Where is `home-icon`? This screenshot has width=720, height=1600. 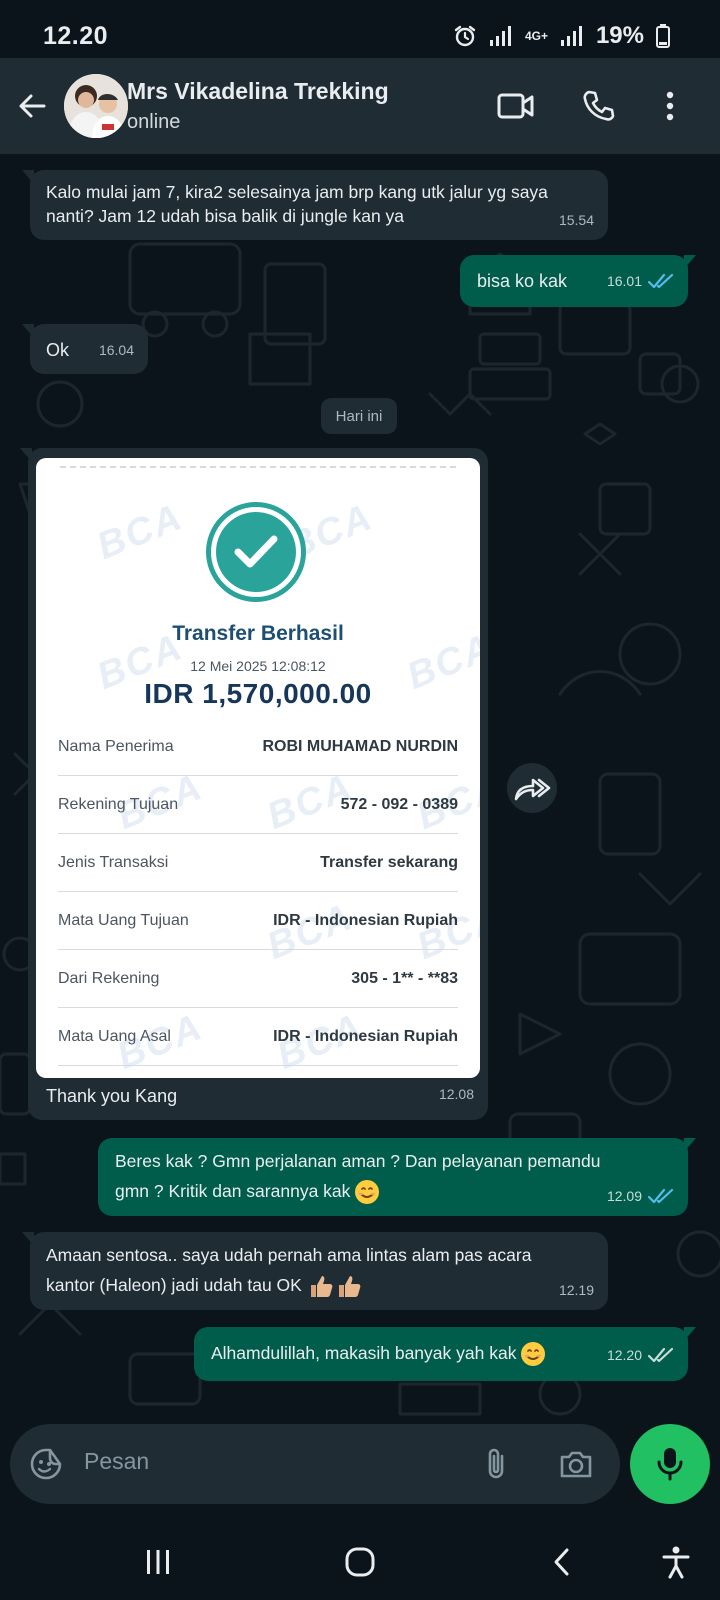 home-icon is located at coordinates (360, 1562).